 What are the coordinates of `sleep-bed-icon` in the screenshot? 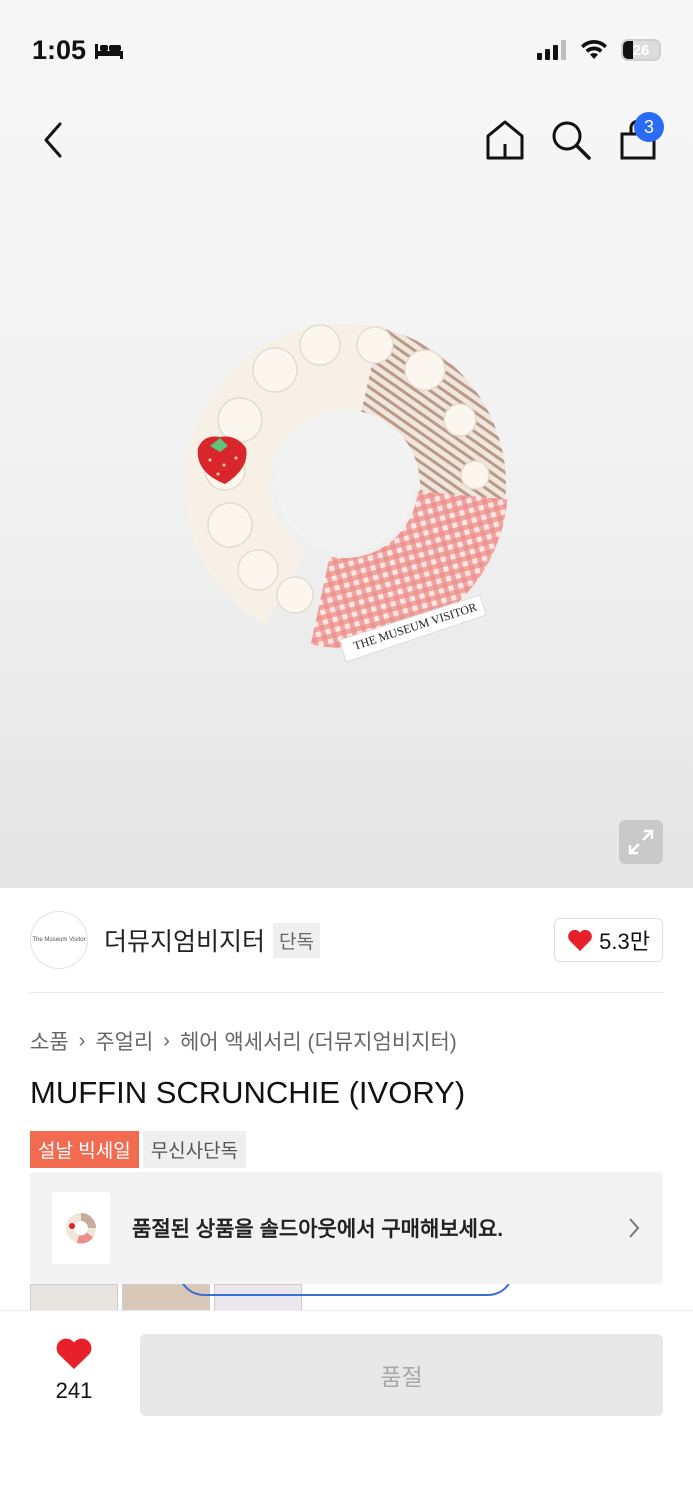 It's located at (109, 51).